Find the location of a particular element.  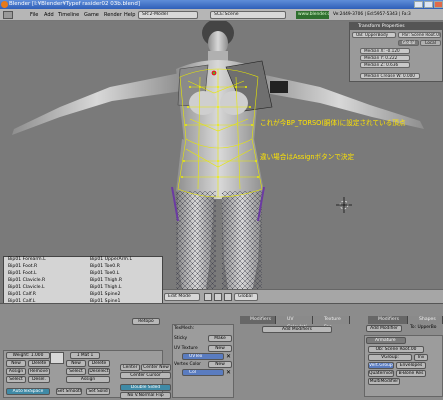

mode-selector: Edit Mode is located at coordinates (182, 297).